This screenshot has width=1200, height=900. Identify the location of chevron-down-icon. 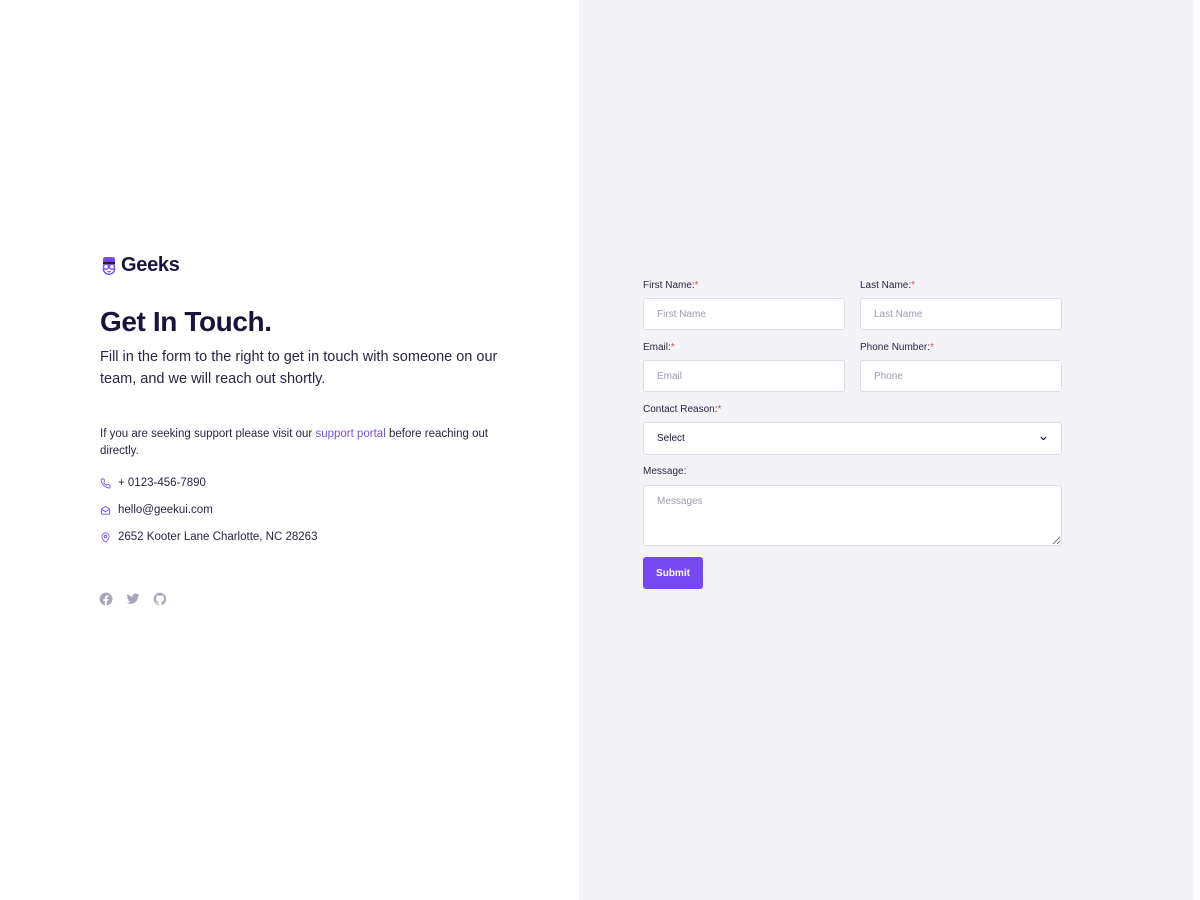
(1043, 438).